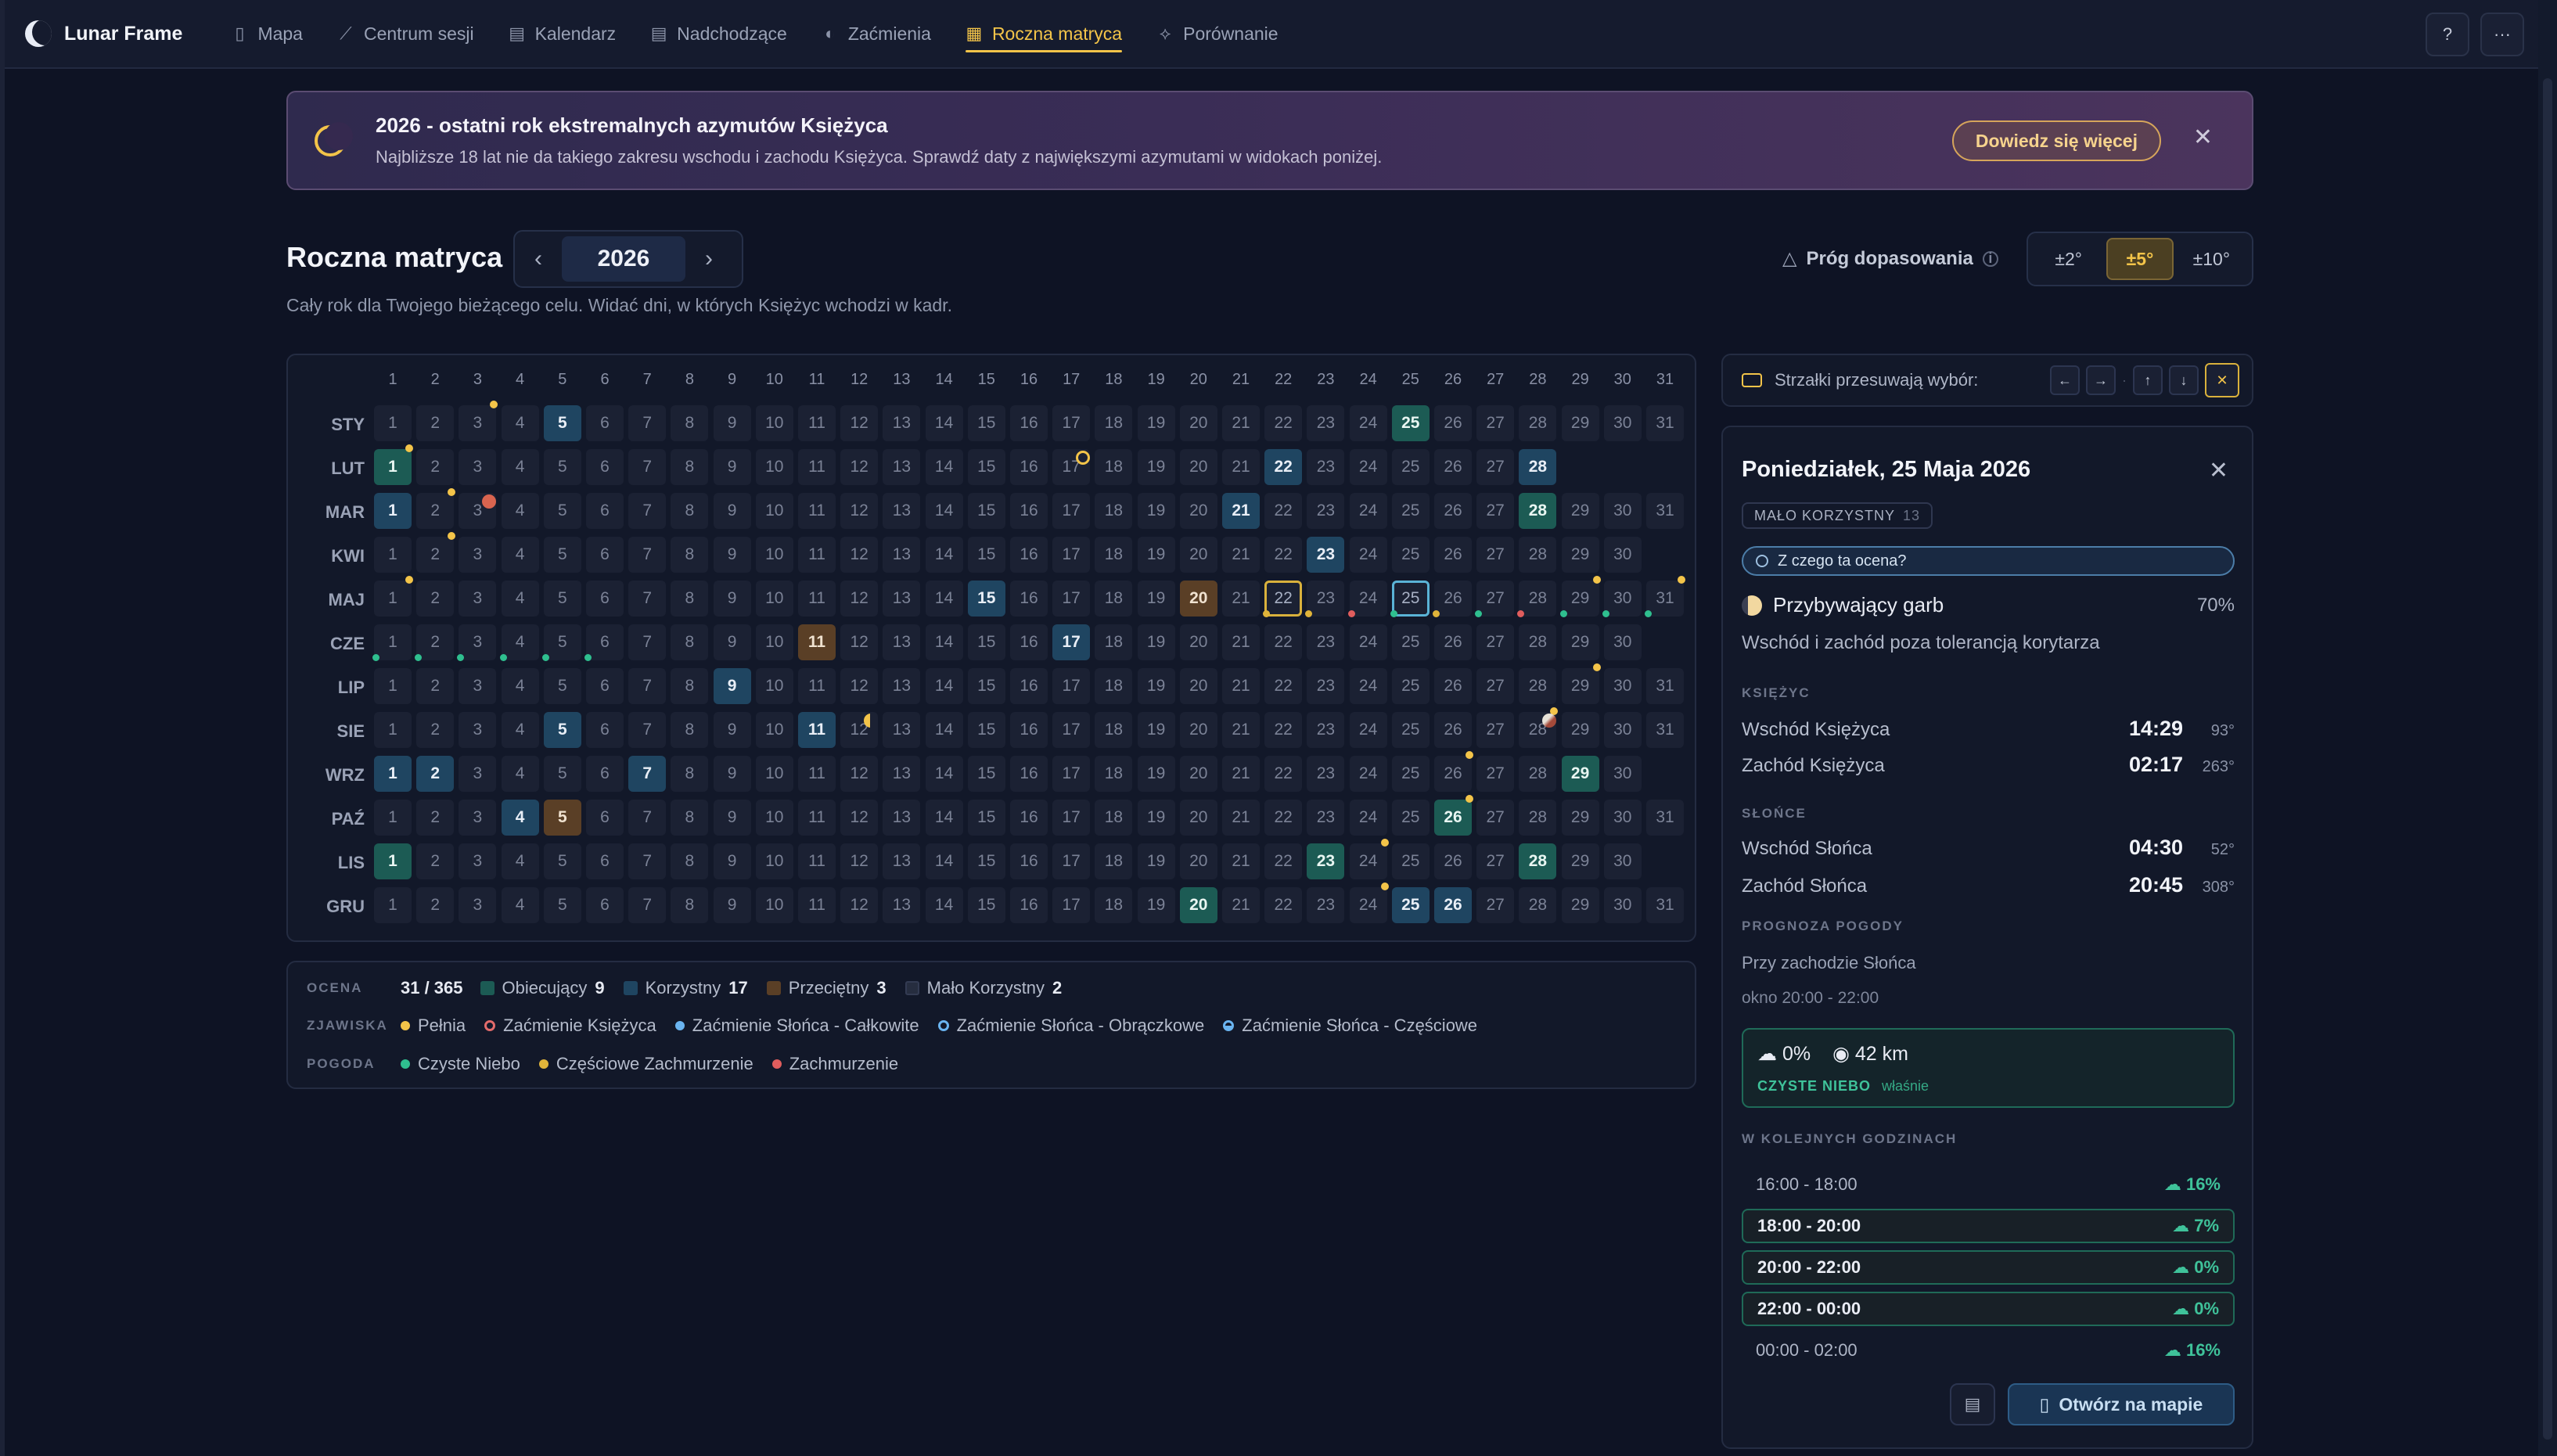  Describe the element at coordinates (1043, 34) in the screenshot. I see `nav-item-5: ▦ Roczna matryca` at that location.